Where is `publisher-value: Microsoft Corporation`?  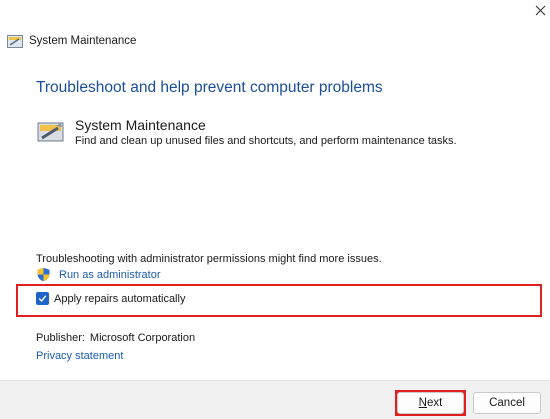 publisher-value: Microsoft Corporation is located at coordinates (142, 338).